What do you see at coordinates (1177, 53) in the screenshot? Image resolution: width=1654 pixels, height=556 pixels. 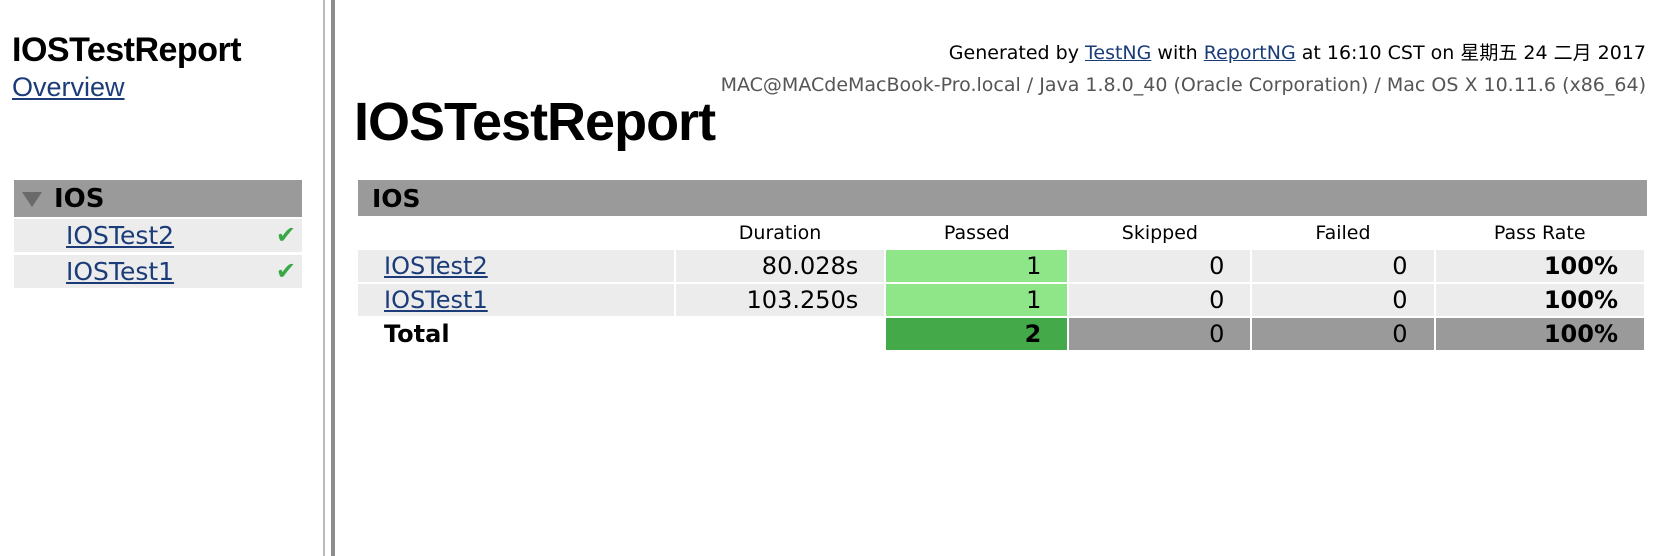 I see `with-text: with` at bounding box center [1177, 53].